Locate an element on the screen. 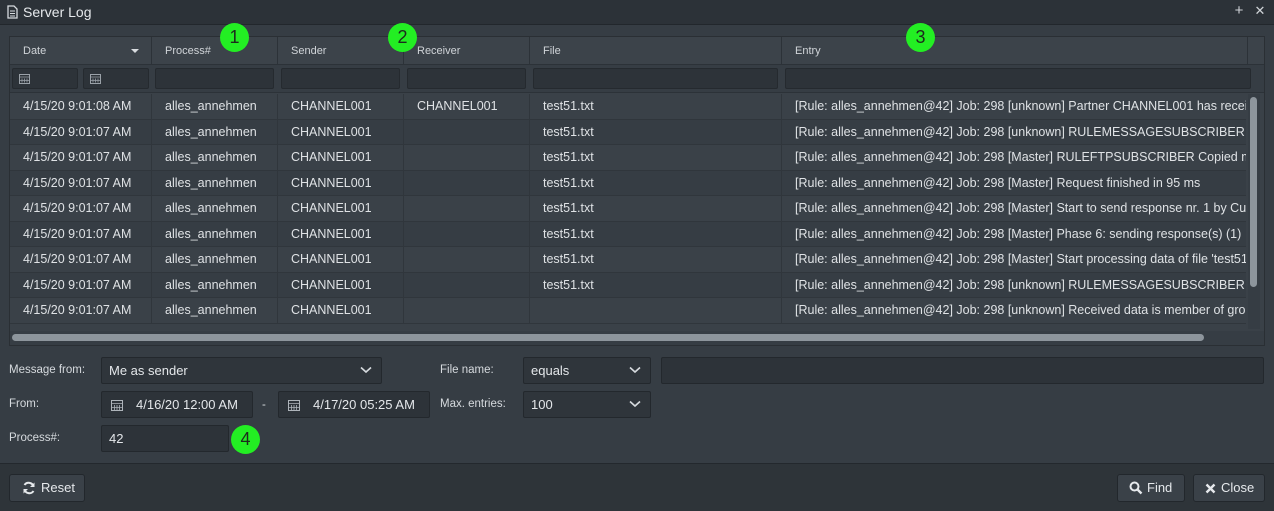 The width and height of the screenshot is (1274, 511). find-button-label: Find is located at coordinates (1160, 487).